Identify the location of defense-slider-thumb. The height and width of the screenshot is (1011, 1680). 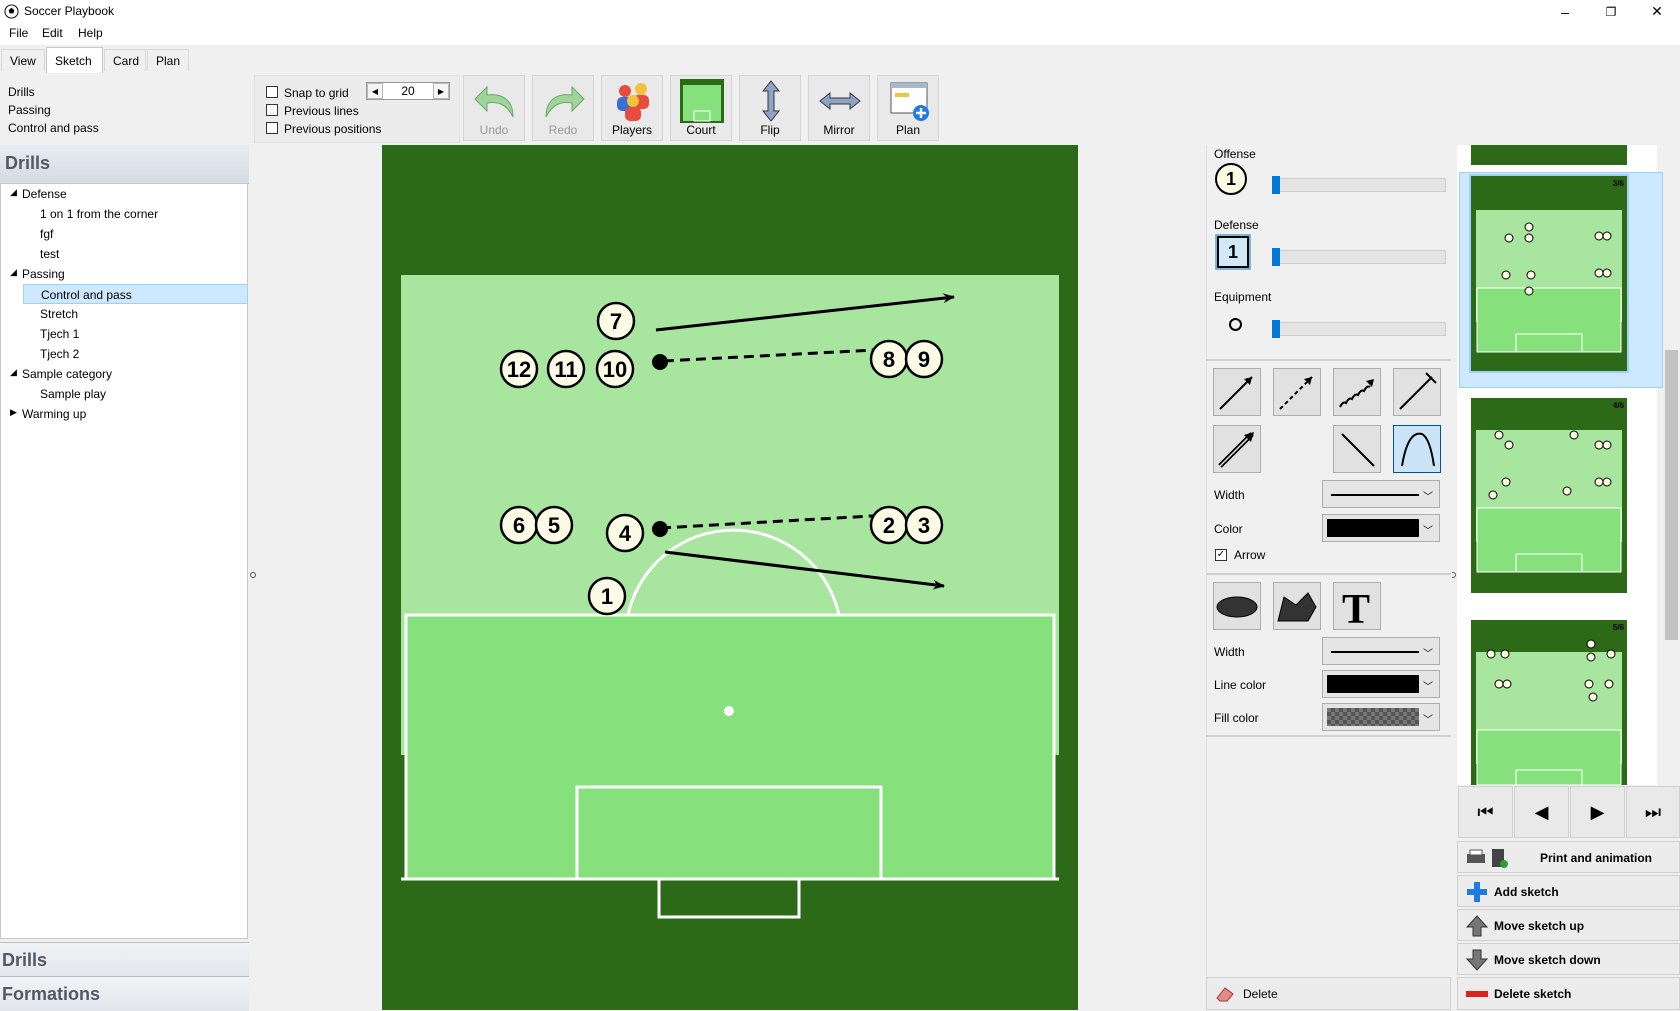
(1276, 257).